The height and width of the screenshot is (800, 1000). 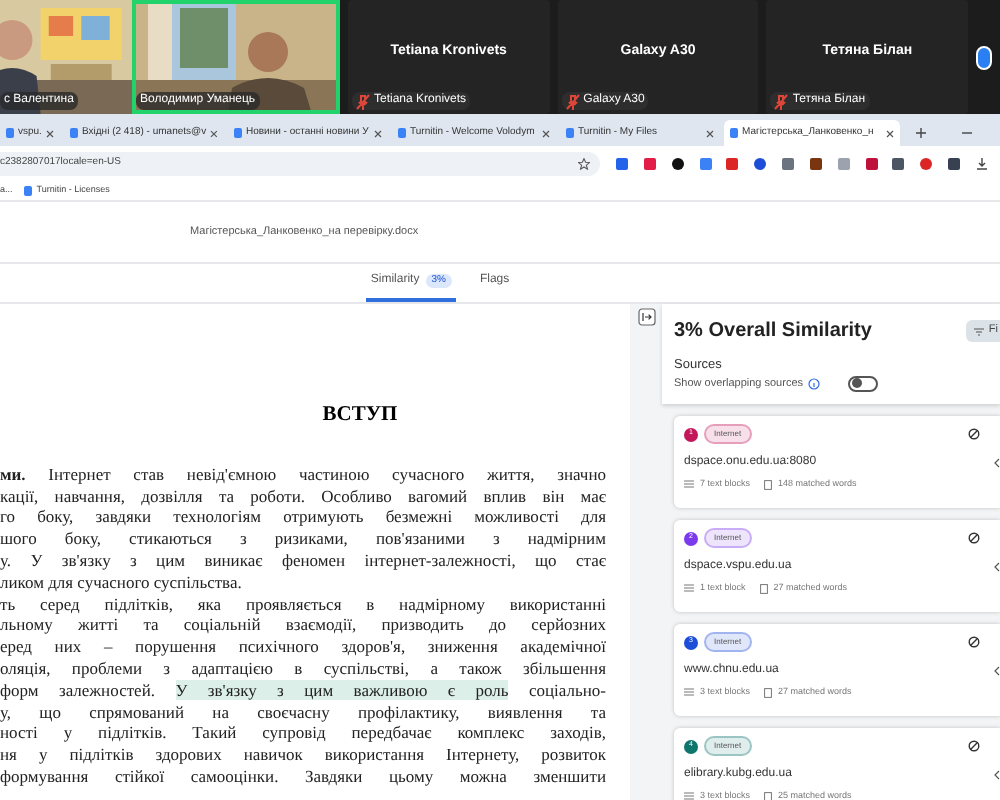 What do you see at coordinates (303, 604) in the screenshot?
I see `text-line: ть серед підлітків, яка проявляється в надмірному використанні` at bounding box center [303, 604].